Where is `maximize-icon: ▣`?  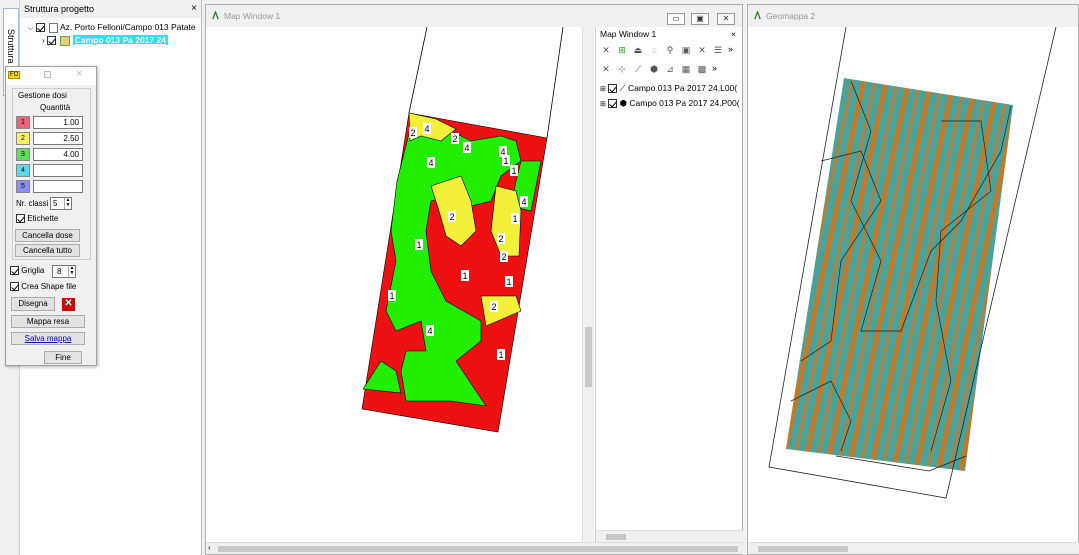
maximize-icon: ▣ is located at coordinates (700, 18).